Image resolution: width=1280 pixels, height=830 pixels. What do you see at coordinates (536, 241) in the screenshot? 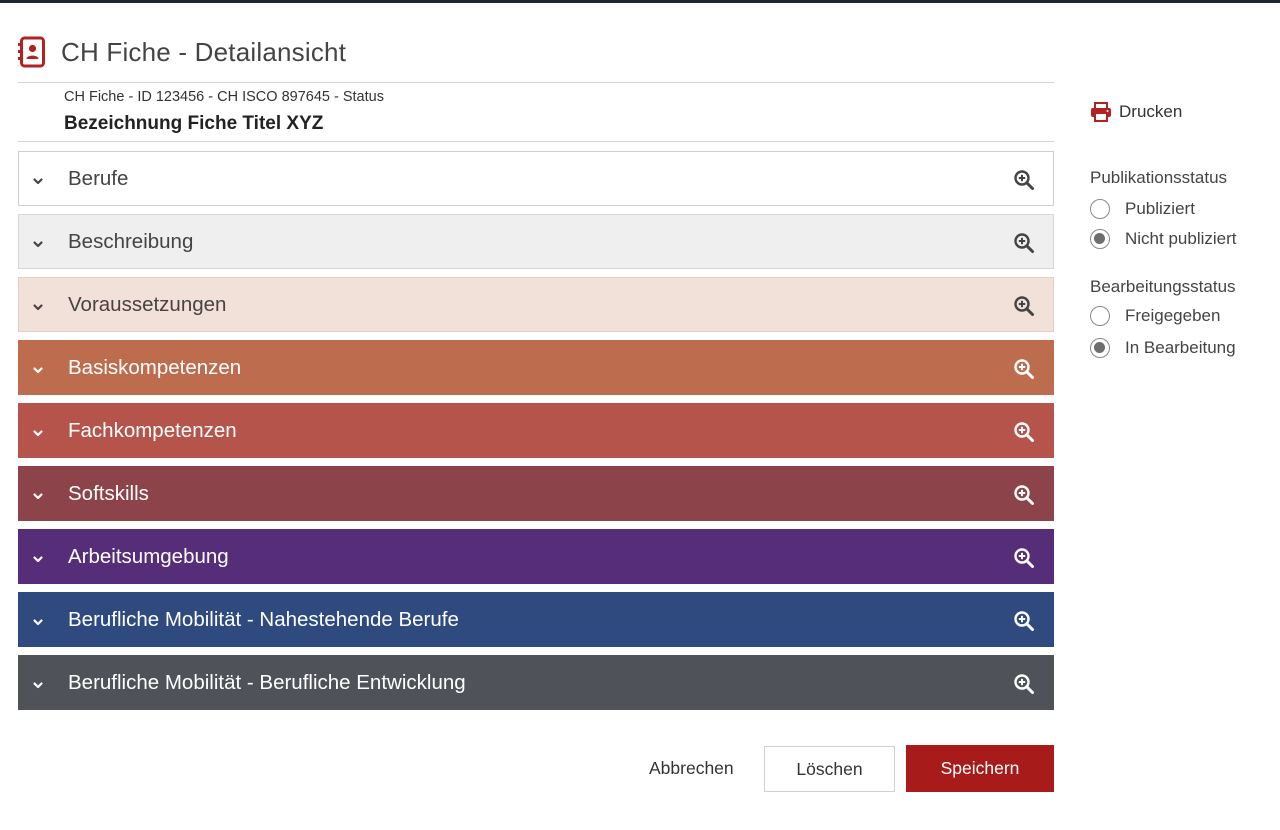
I see `accordion-panel-beschreibung: Beschreibung` at bounding box center [536, 241].